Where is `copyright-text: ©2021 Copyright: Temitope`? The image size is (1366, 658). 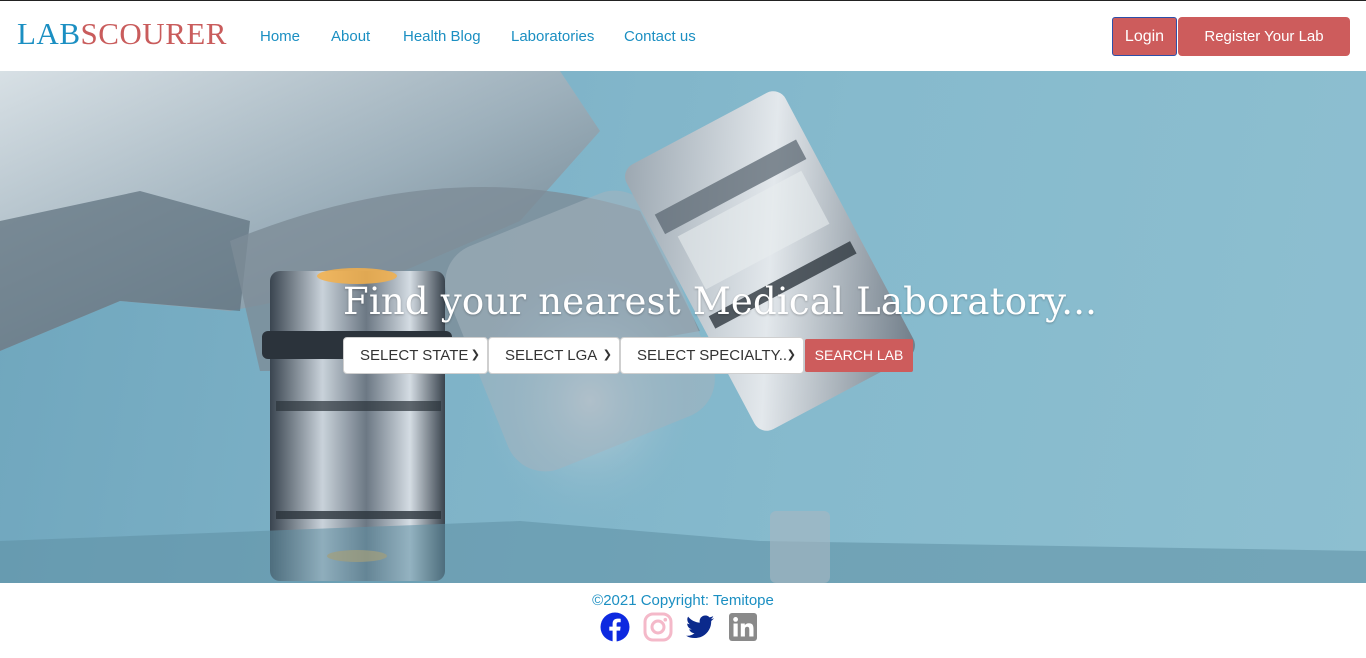
copyright-text: ©2021 Copyright: Temitope is located at coordinates (683, 600).